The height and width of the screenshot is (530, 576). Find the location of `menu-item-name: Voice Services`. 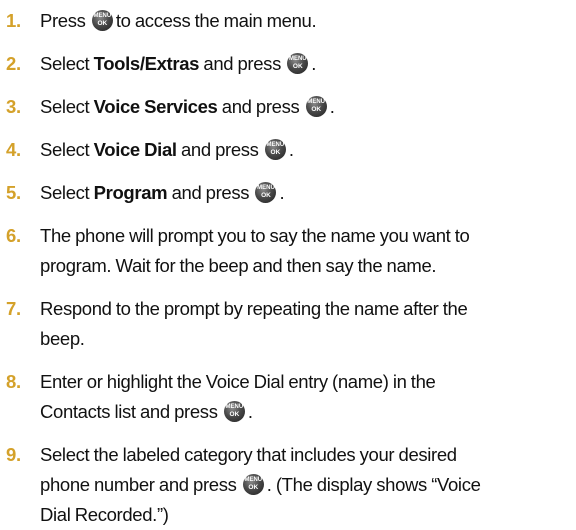

menu-item-name: Voice Services is located at coordinates (155, 106).